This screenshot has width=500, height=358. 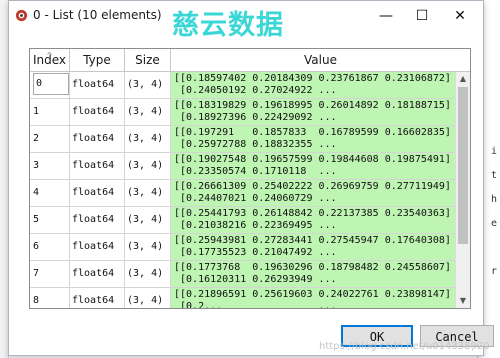 I want to click on maximize-icon: ☐, so click(x=422, y=16).